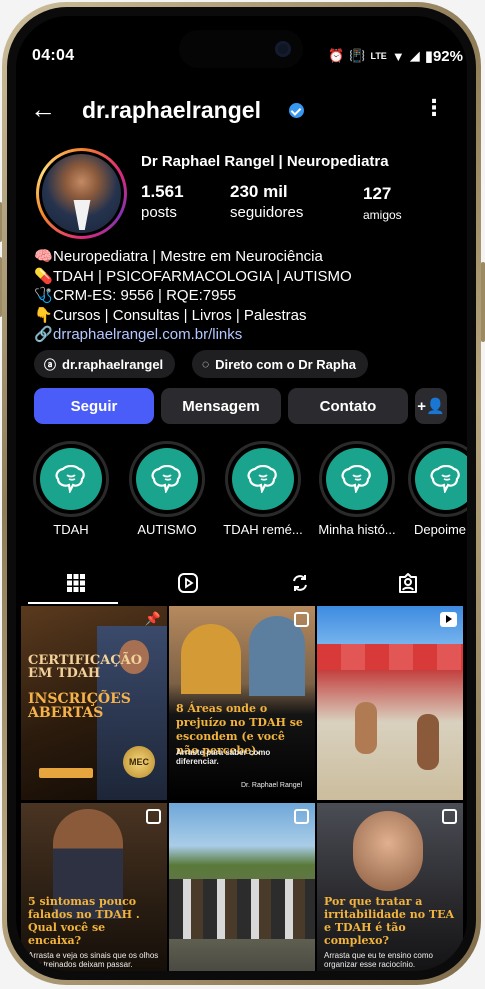 The width and height of the screenshot is (485, 989). Describe the element at coordinates (440, 529) in the screenshot. I see `highlight-label: Depoime` at that location.